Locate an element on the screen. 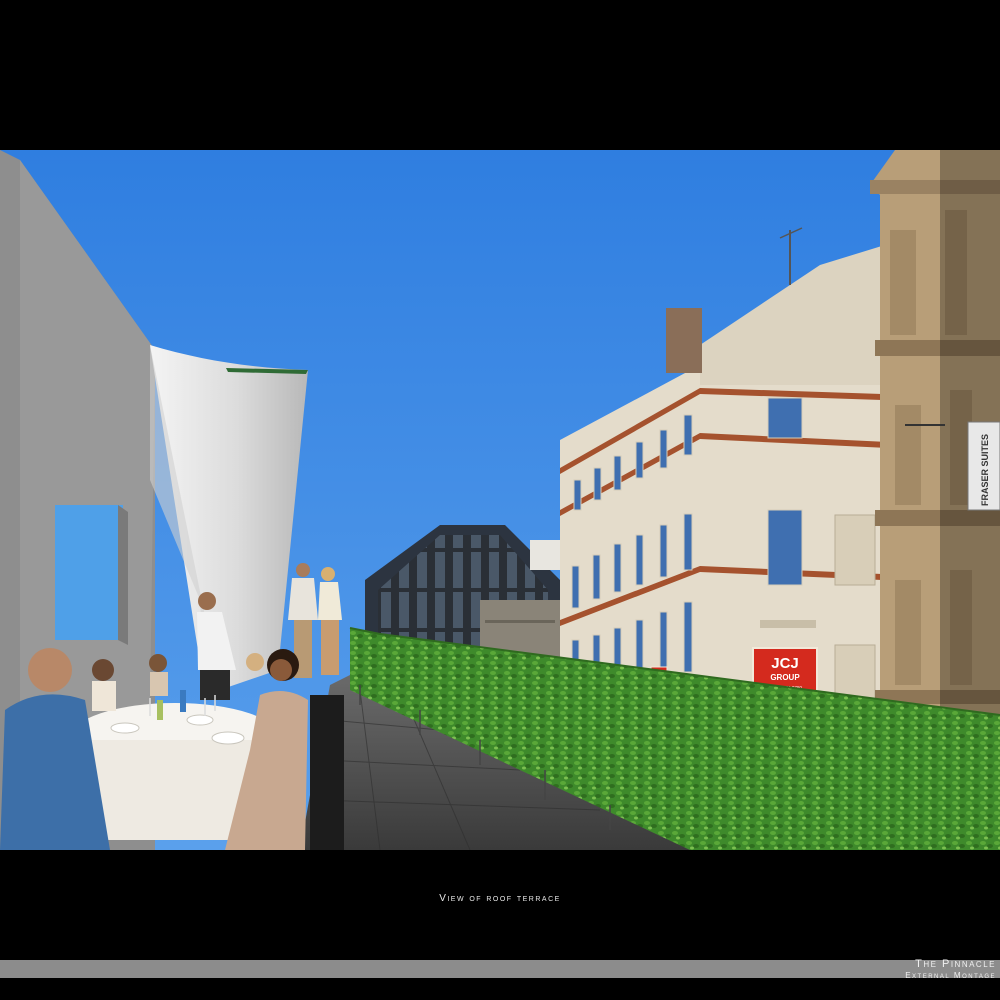 The height and width of the screenshot is (1000, 1000). svg-text: GROUP is located at coordinates (785, 677).